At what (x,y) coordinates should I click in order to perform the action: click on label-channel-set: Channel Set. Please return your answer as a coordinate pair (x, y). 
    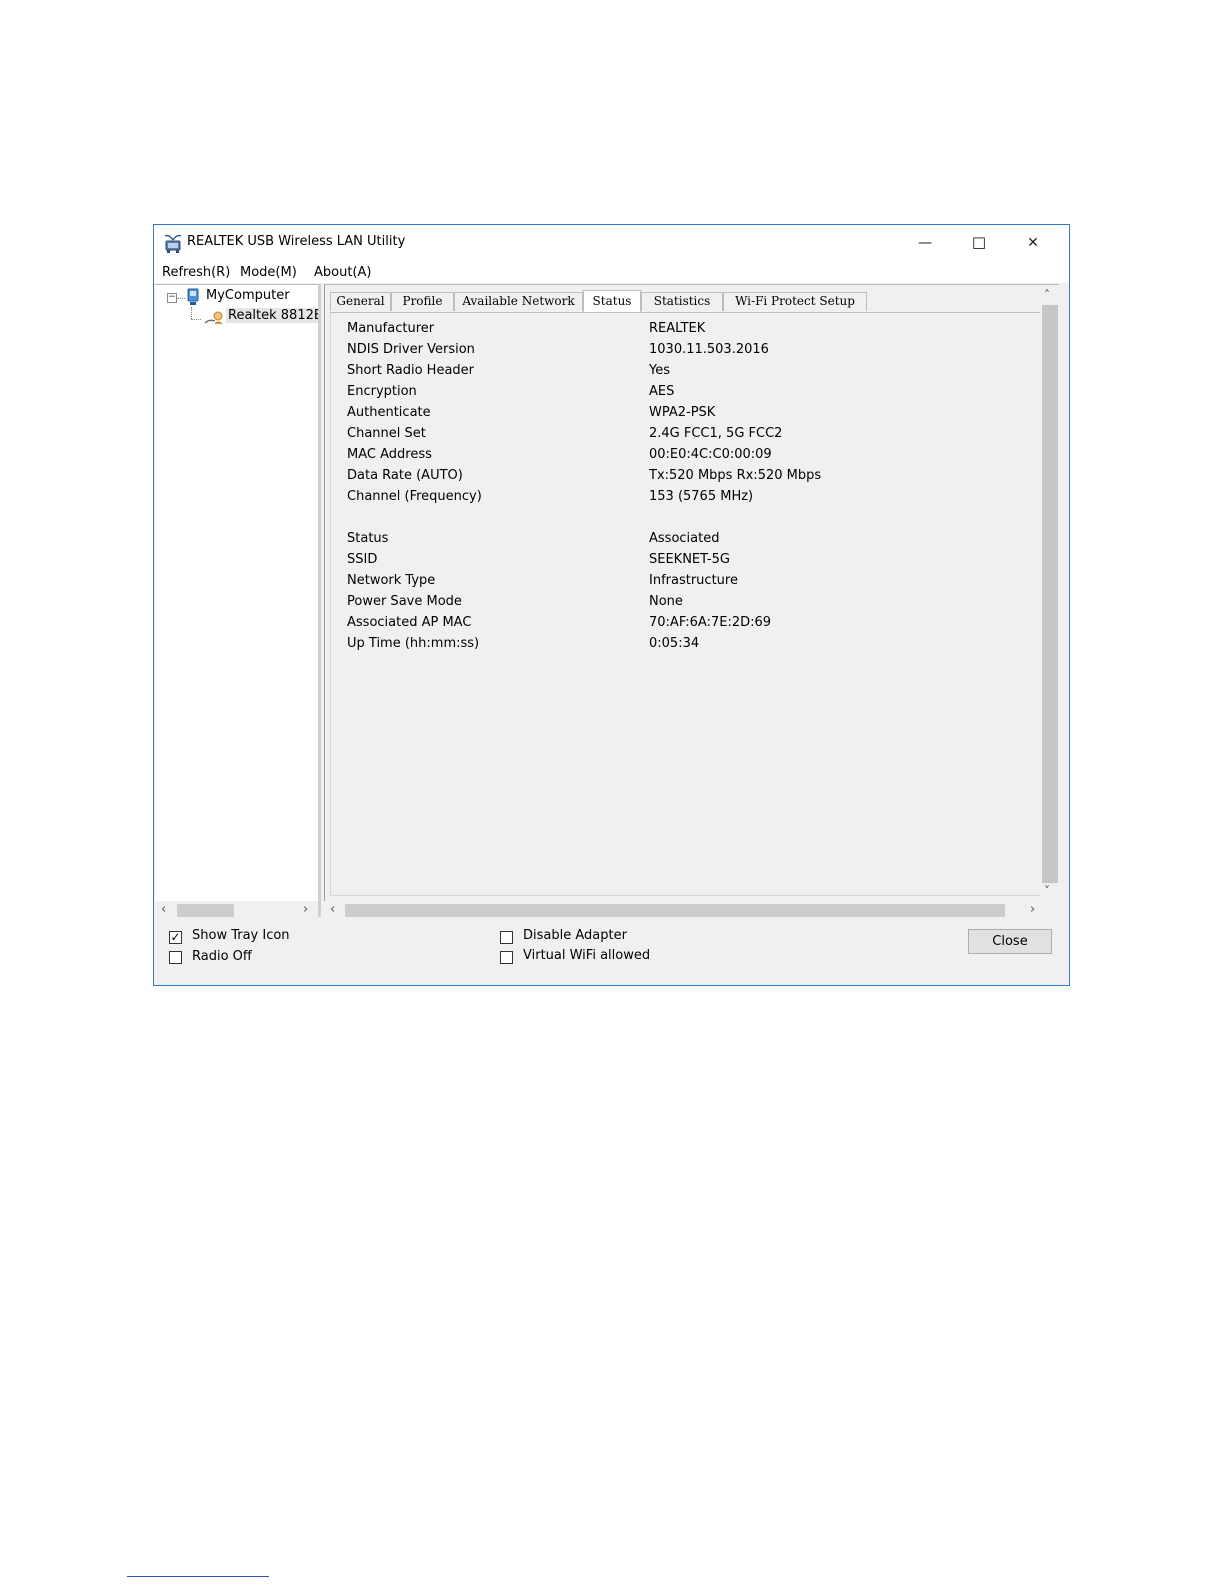
    Looking at the image, I should click on (386, 433).